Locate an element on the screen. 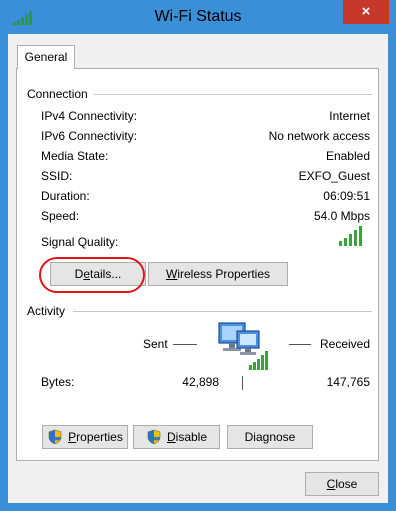  title-bar: Wi-Fi Status × is located at coordinates (198, 17).